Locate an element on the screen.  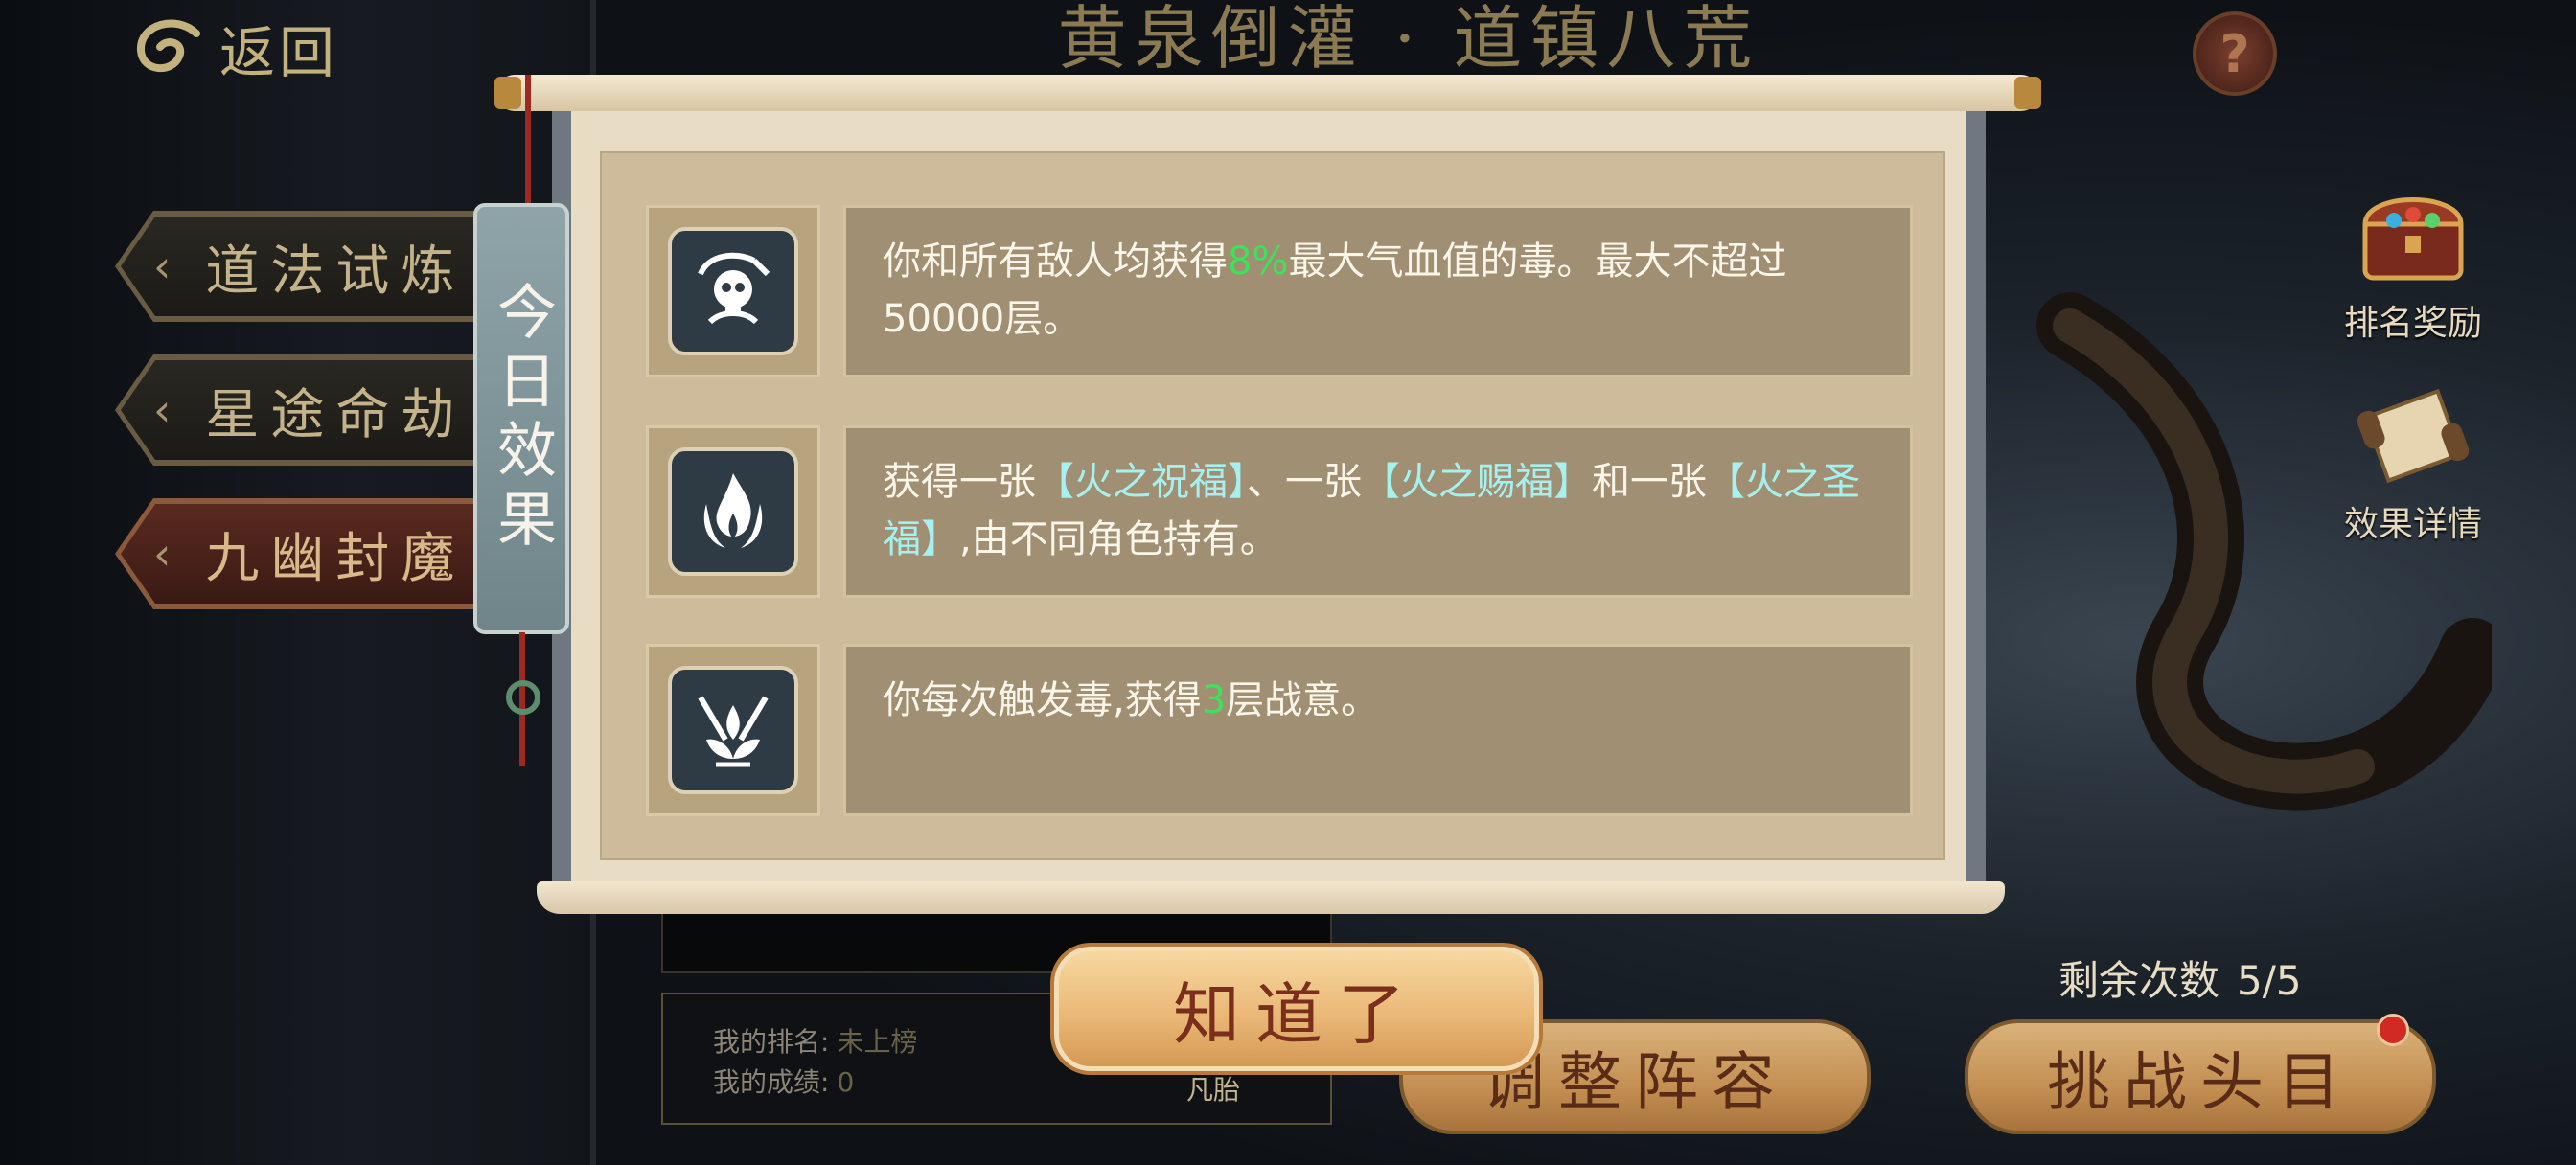
my-score-row: 我的成绩: 0 is located at coordinates (783, 1081).